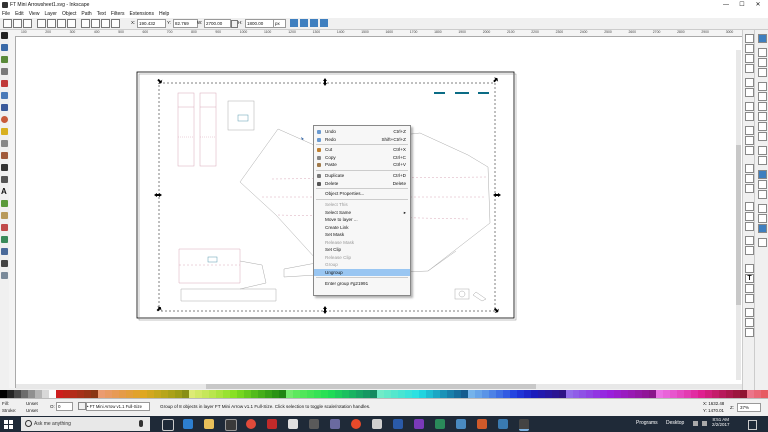 The image size is (768, 432). I want to click on node-tool-icon, so click(4, 47).